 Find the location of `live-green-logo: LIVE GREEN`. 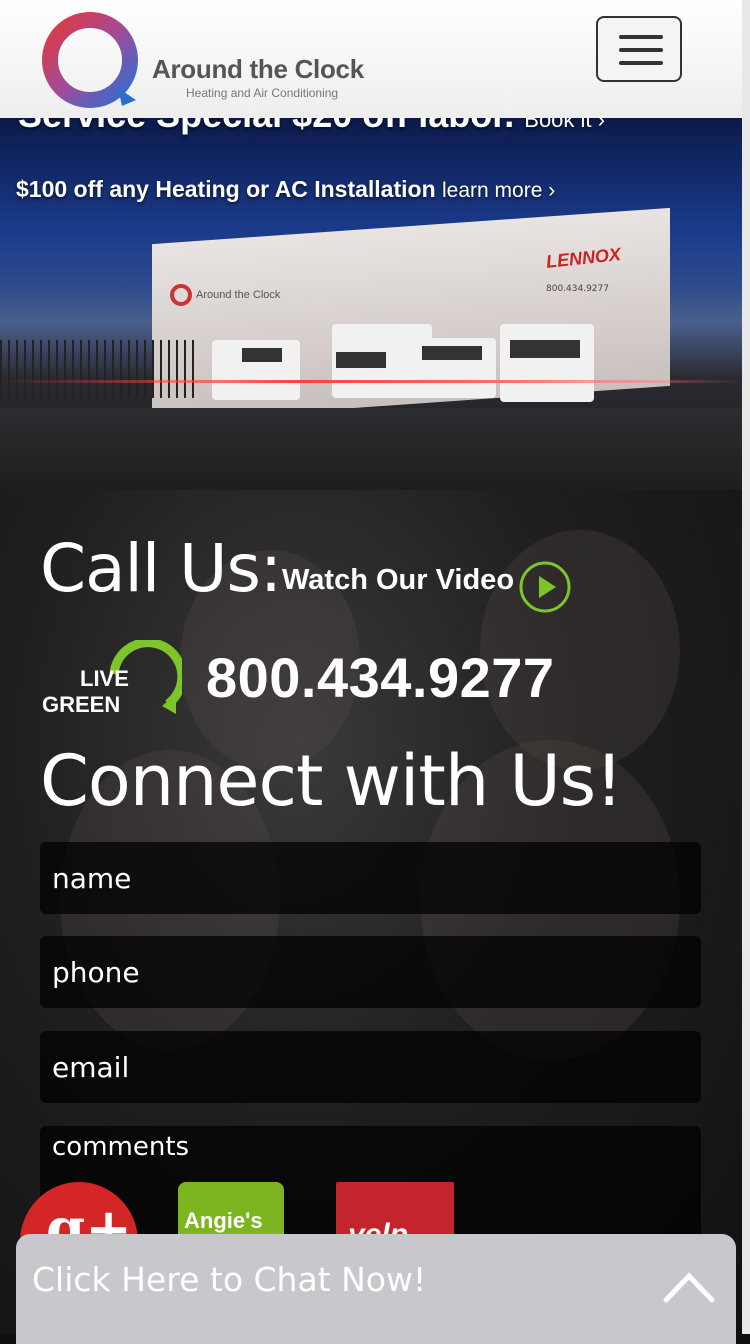

live-green-logo: LIVE GREEN is located at coordinates (112, 678).